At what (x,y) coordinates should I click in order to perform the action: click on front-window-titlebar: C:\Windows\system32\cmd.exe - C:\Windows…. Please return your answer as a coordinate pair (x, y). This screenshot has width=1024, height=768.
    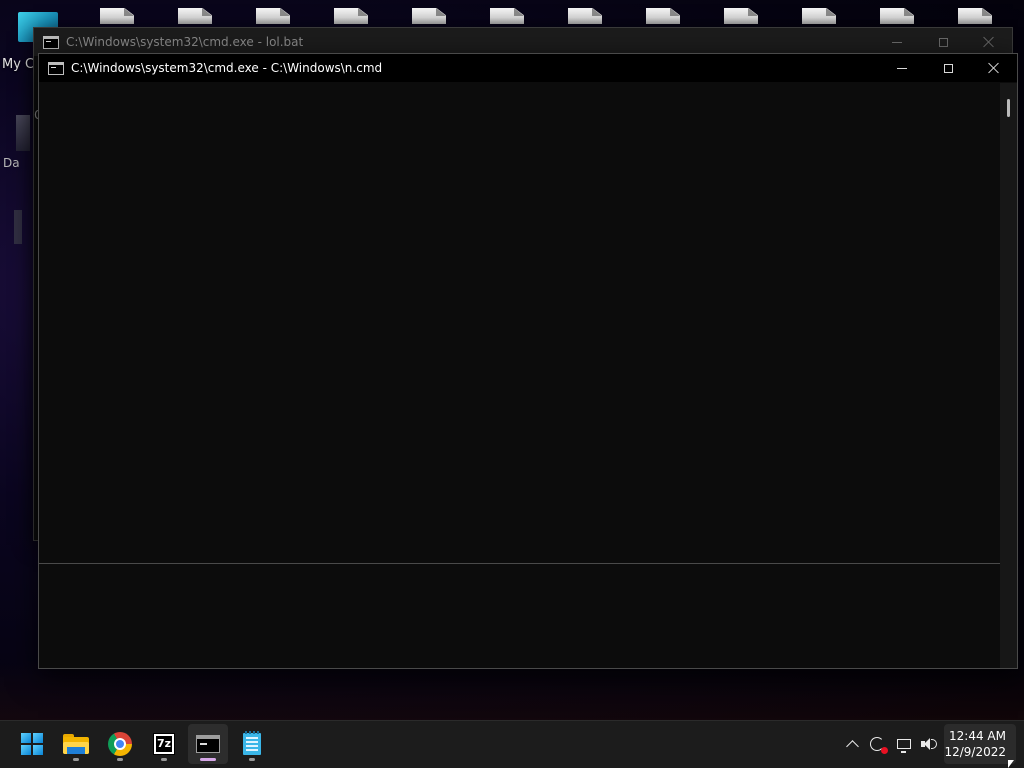
    Looking at the image, I should click on (528, 68).